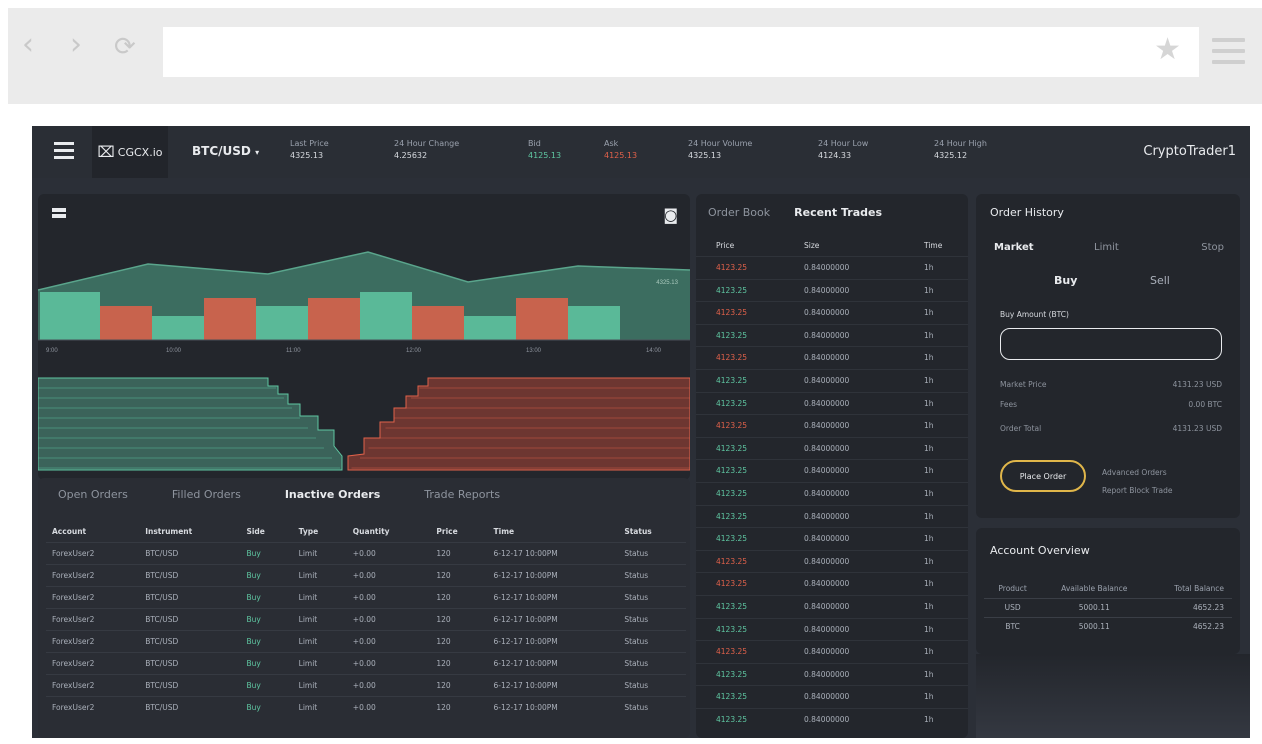 The height and width of the screenshot is (744, 1262). Describe the element at coordinates (206, 499) in the screenshot. I see `tab-orders-1: Filled Orders` at that location.